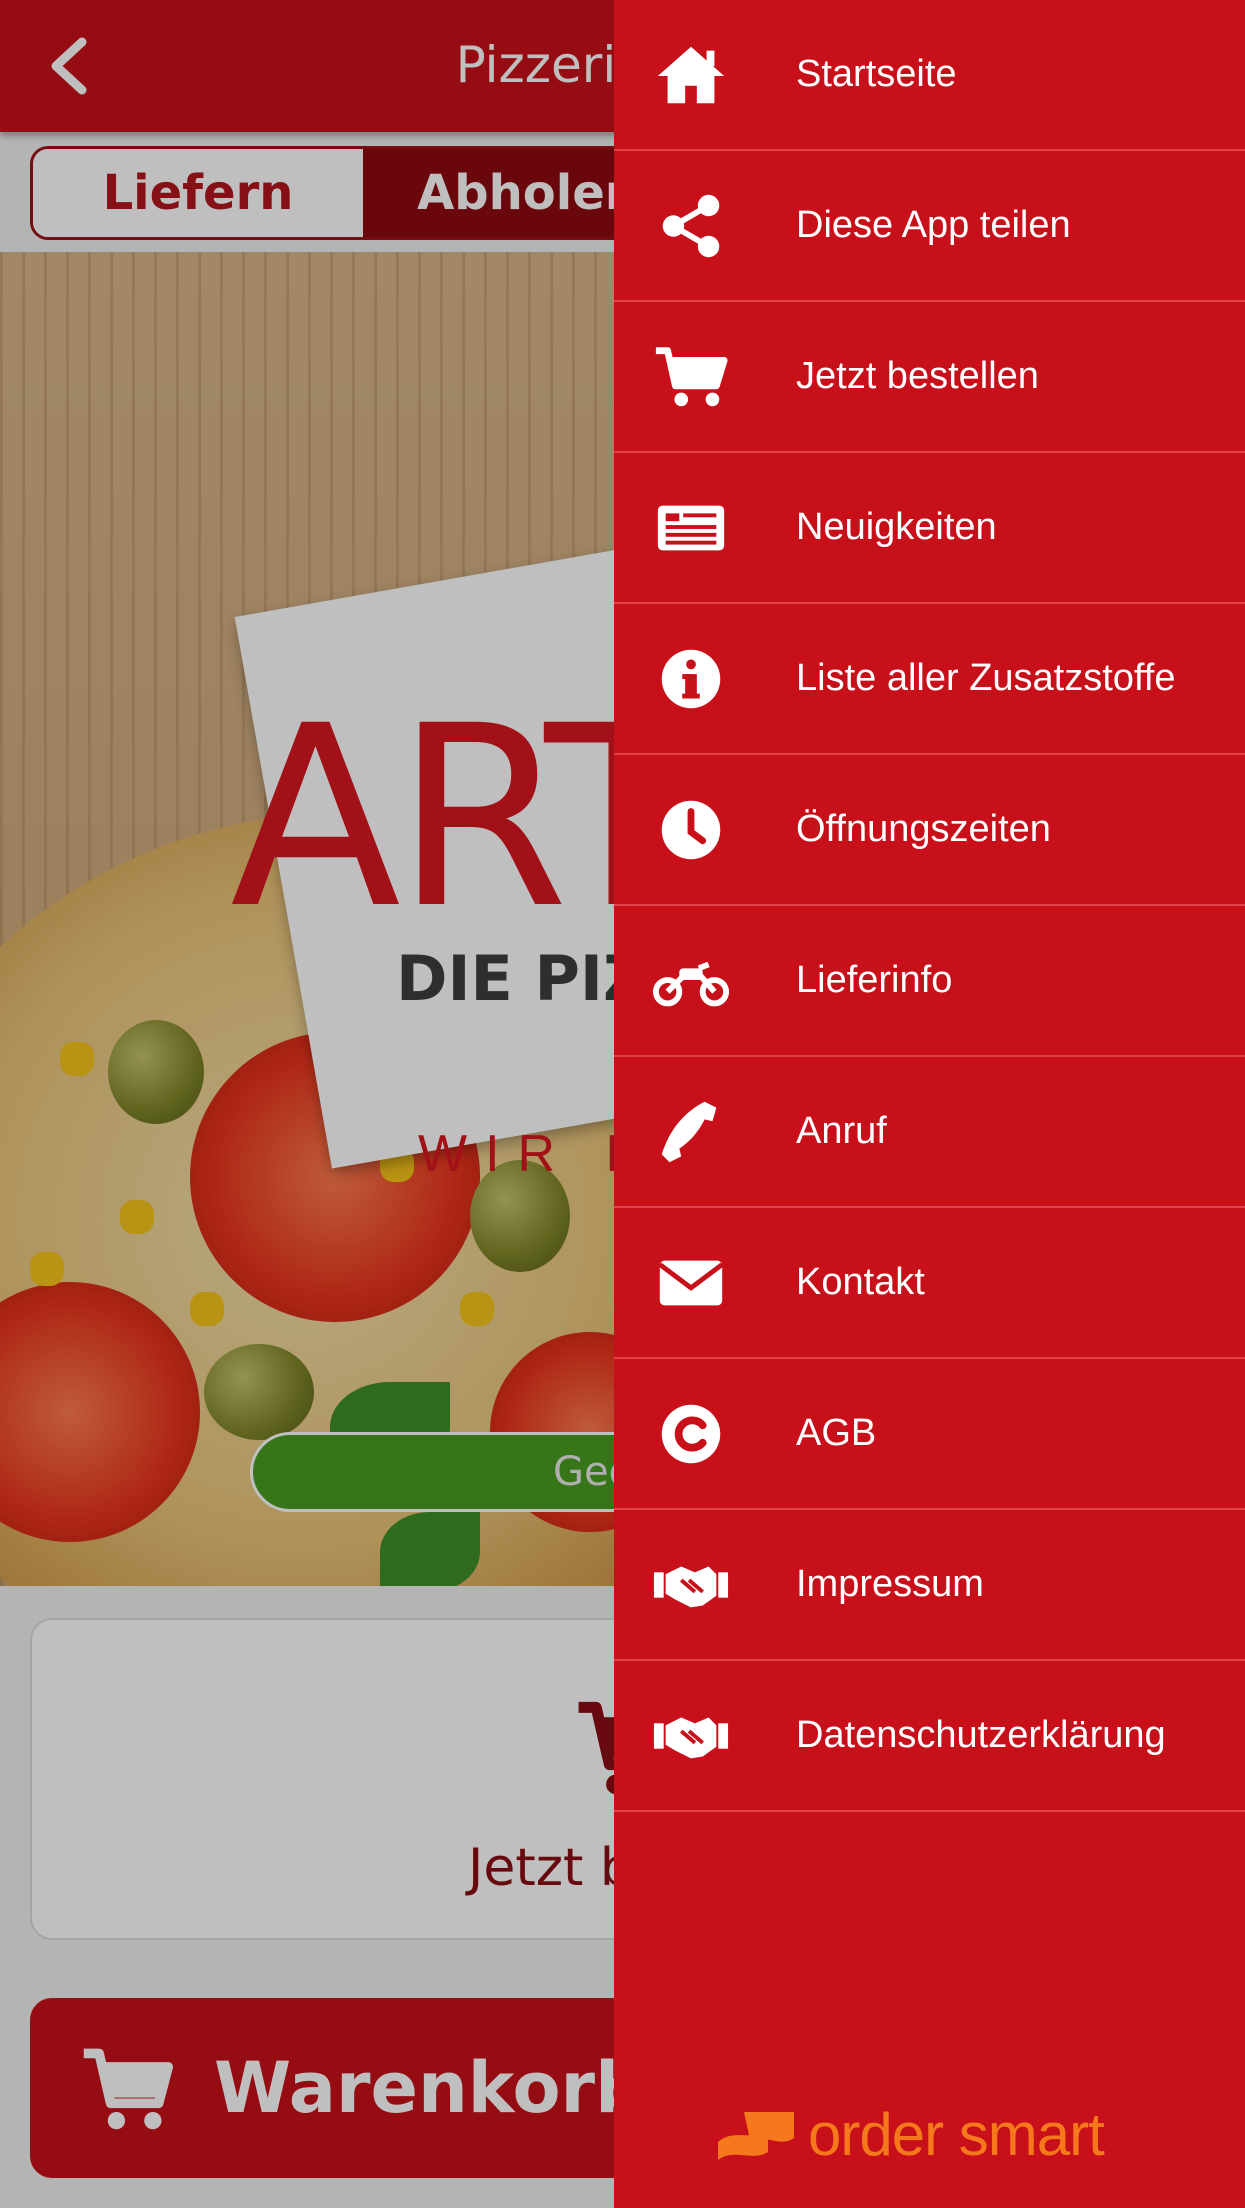 The height and width of the screenshot is (2208, 1245). What do you see at coordinates (691, 226) in the screenshot?
I see `share-icon` at bounding box center [691, 226].